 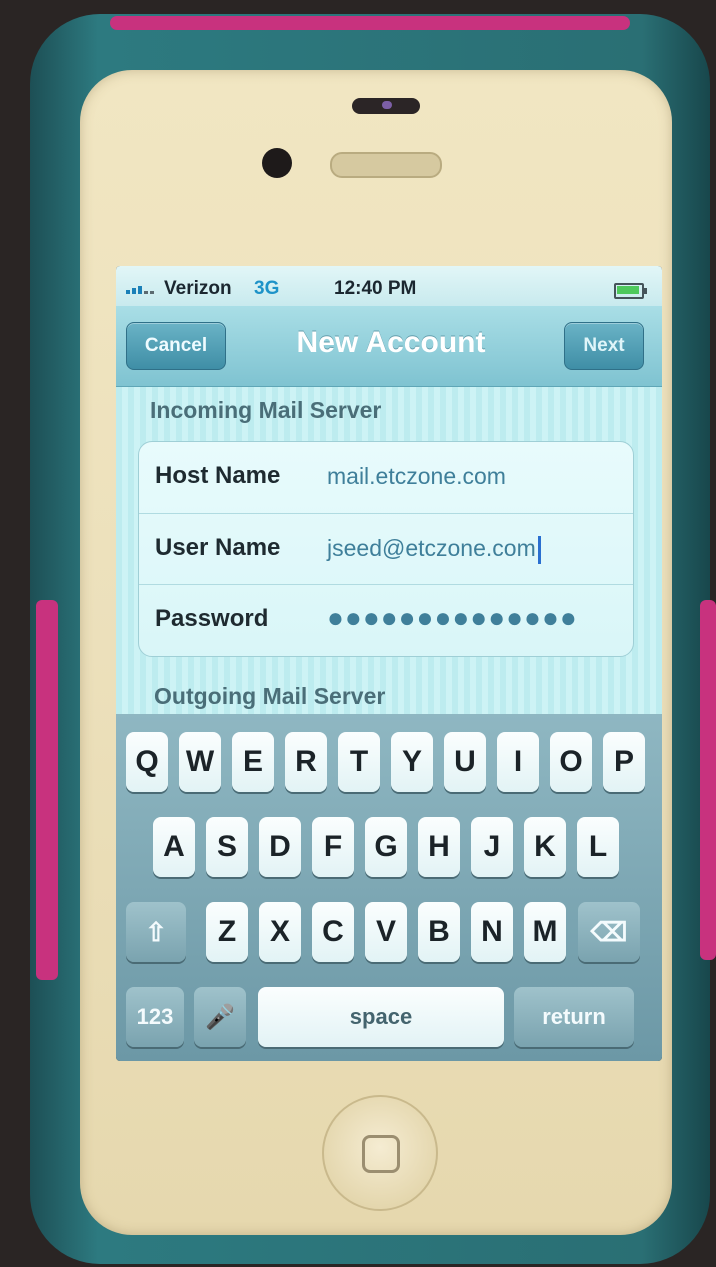 I want to click on host-name-label: Host Name, so click(x=218, y=475).